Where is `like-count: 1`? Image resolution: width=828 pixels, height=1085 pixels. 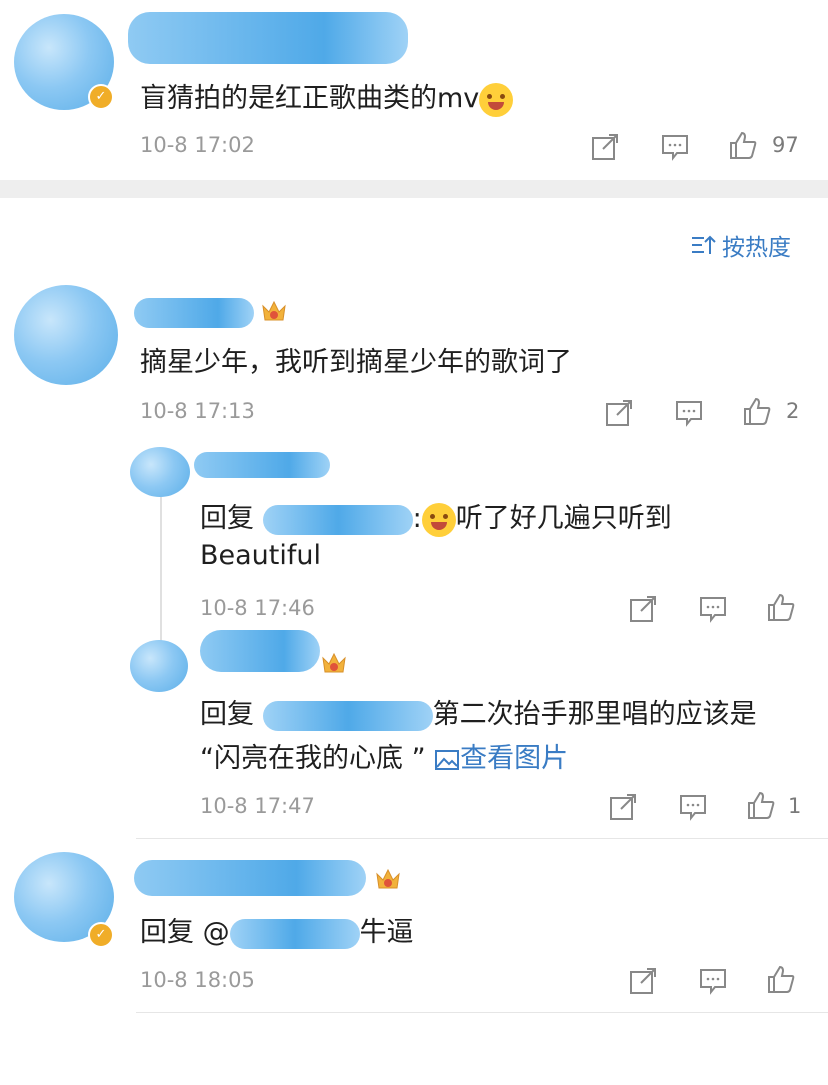
like-count: 1 is located at coordinates (795, 806).